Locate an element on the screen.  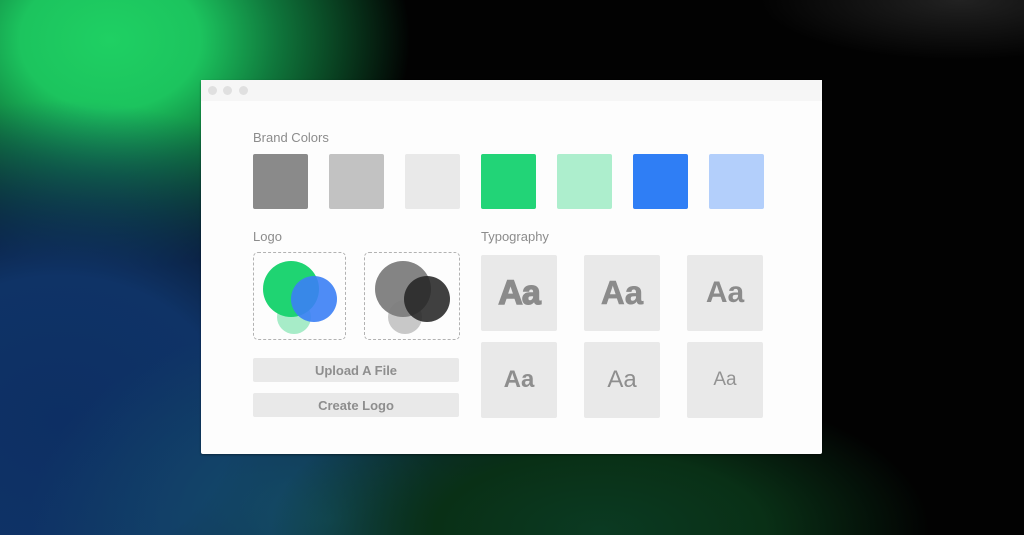
title-bar is located at coordinates (511, 90).